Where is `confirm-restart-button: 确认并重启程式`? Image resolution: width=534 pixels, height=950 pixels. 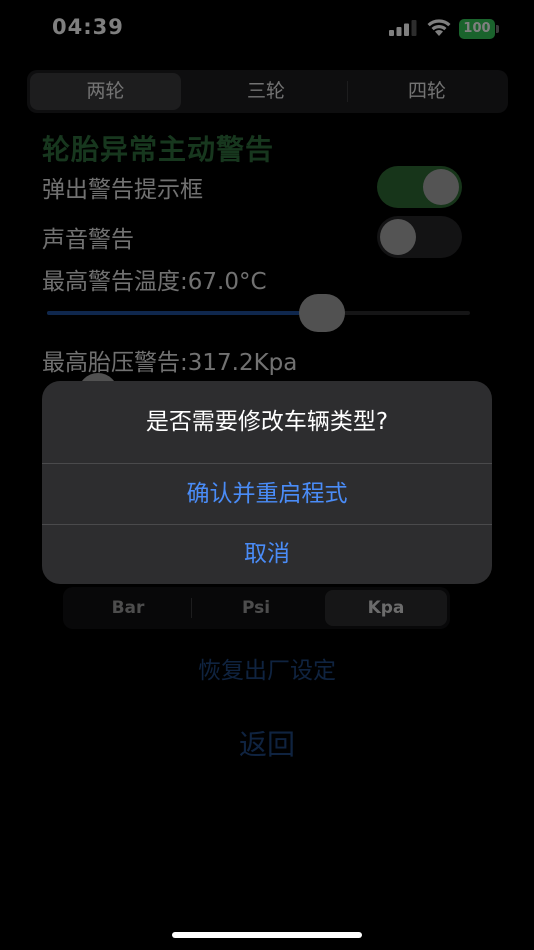 confirm-restart-button: 确认并重启程式 is located at coordinates (267, 494).